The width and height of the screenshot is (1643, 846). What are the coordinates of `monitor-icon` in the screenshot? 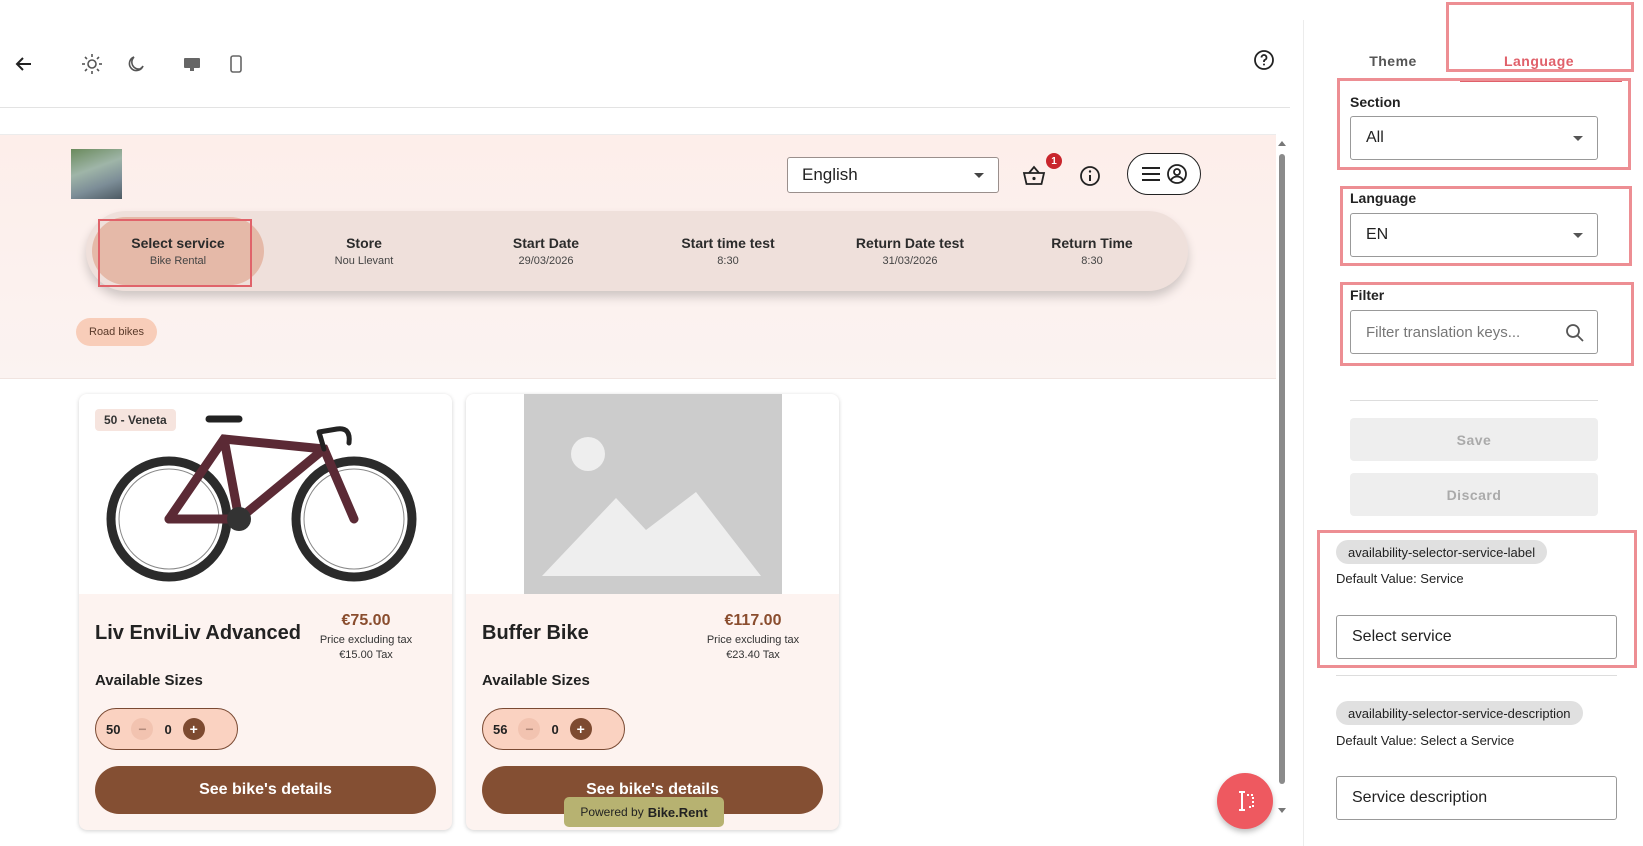 It's located at (192, 64).